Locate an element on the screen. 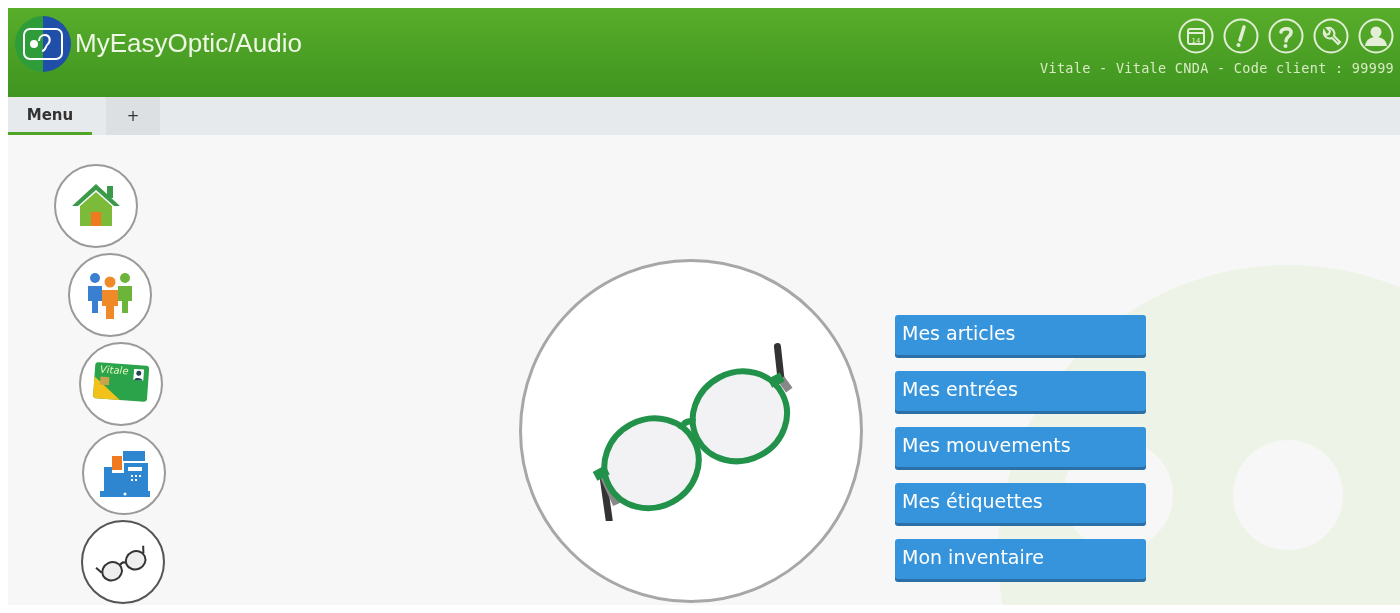  menu-button: Mes entrées is located at coordinates (1020, 391).